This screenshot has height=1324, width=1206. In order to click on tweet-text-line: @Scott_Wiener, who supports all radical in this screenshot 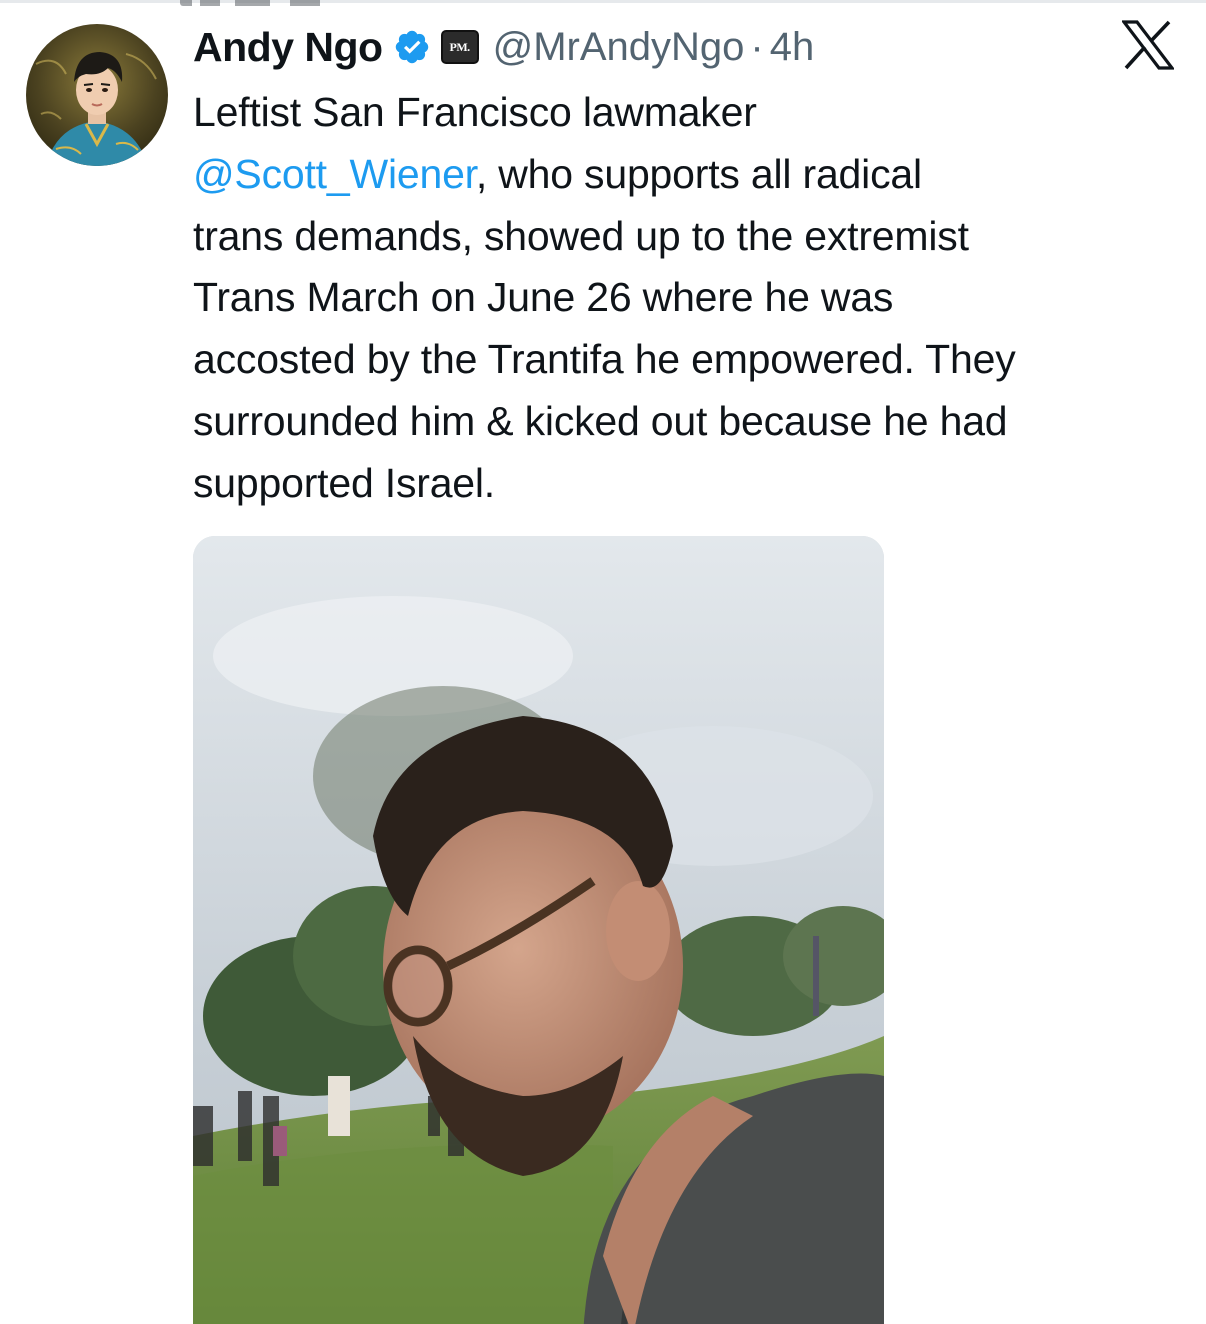, I will do `click(557, 173)`.